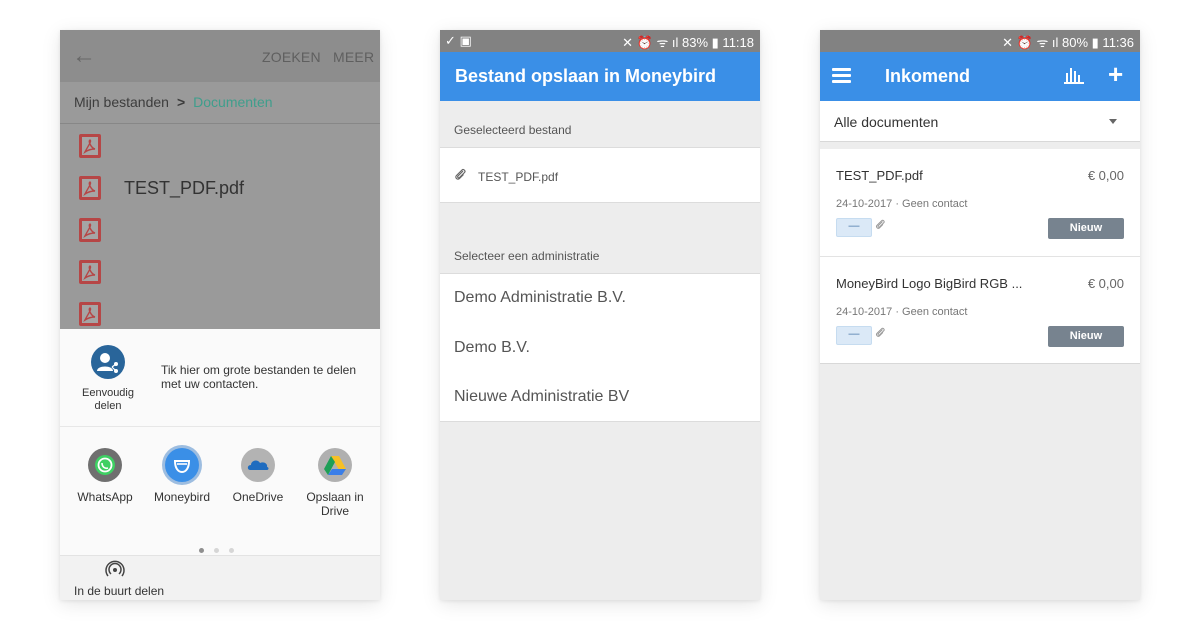 Image resolution: width=1200 pixels, height=630 pixels. Describe the element at coordinates (184, 188) in the screenshot. I see `file-name: TEST_PDF.pdf` at that location.